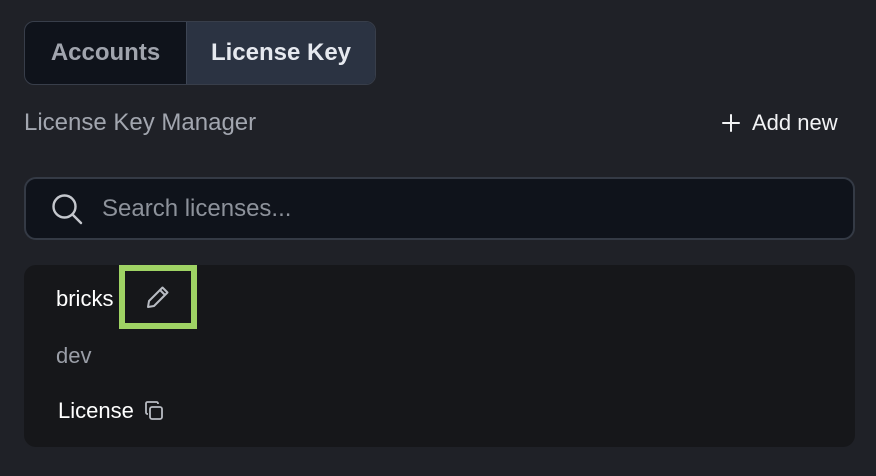 This screenshot has width=876, height=476. What do you see at coordinates (96, 410) in the screenshot?
I see `license-label: License` at bounding box center [96, 410].